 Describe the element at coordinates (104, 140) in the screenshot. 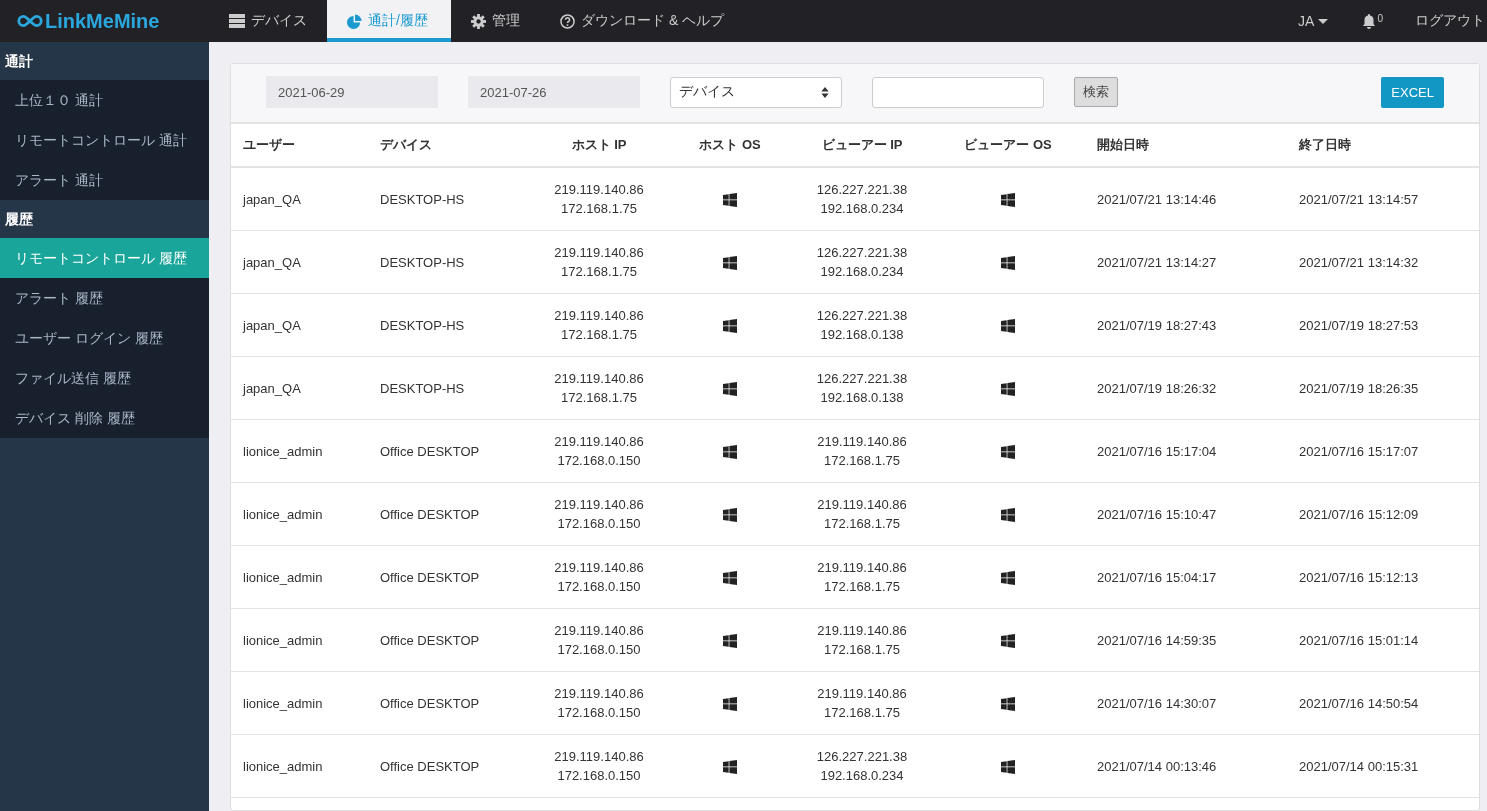

I see `sidebar-item: リモートコントロール 通計` at that location.